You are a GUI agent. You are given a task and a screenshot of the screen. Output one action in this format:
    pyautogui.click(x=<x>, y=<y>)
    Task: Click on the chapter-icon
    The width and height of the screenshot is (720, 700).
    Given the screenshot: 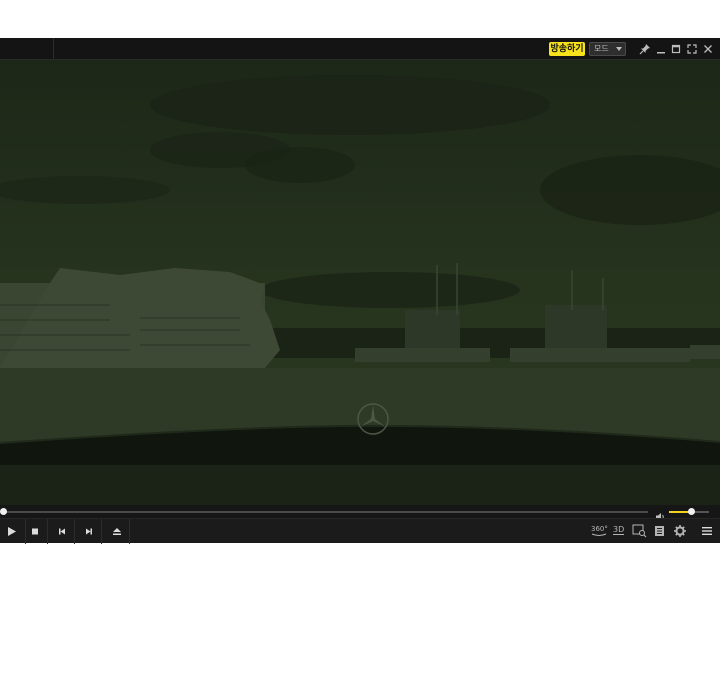 What is the action you would take?
    pyautogui.click(x=659, y=531)
    